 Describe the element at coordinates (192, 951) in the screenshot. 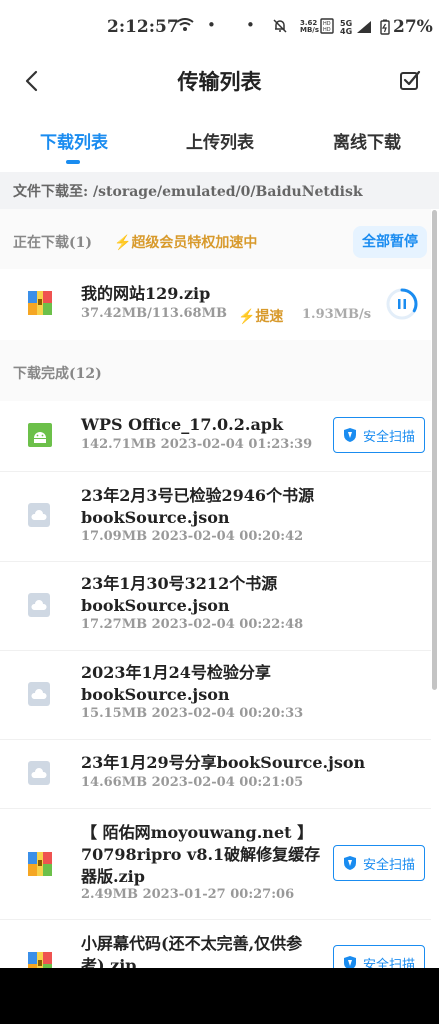

I see `file-name: 小屏幕代码(还不太完善,仅供参考).zip` at that location.